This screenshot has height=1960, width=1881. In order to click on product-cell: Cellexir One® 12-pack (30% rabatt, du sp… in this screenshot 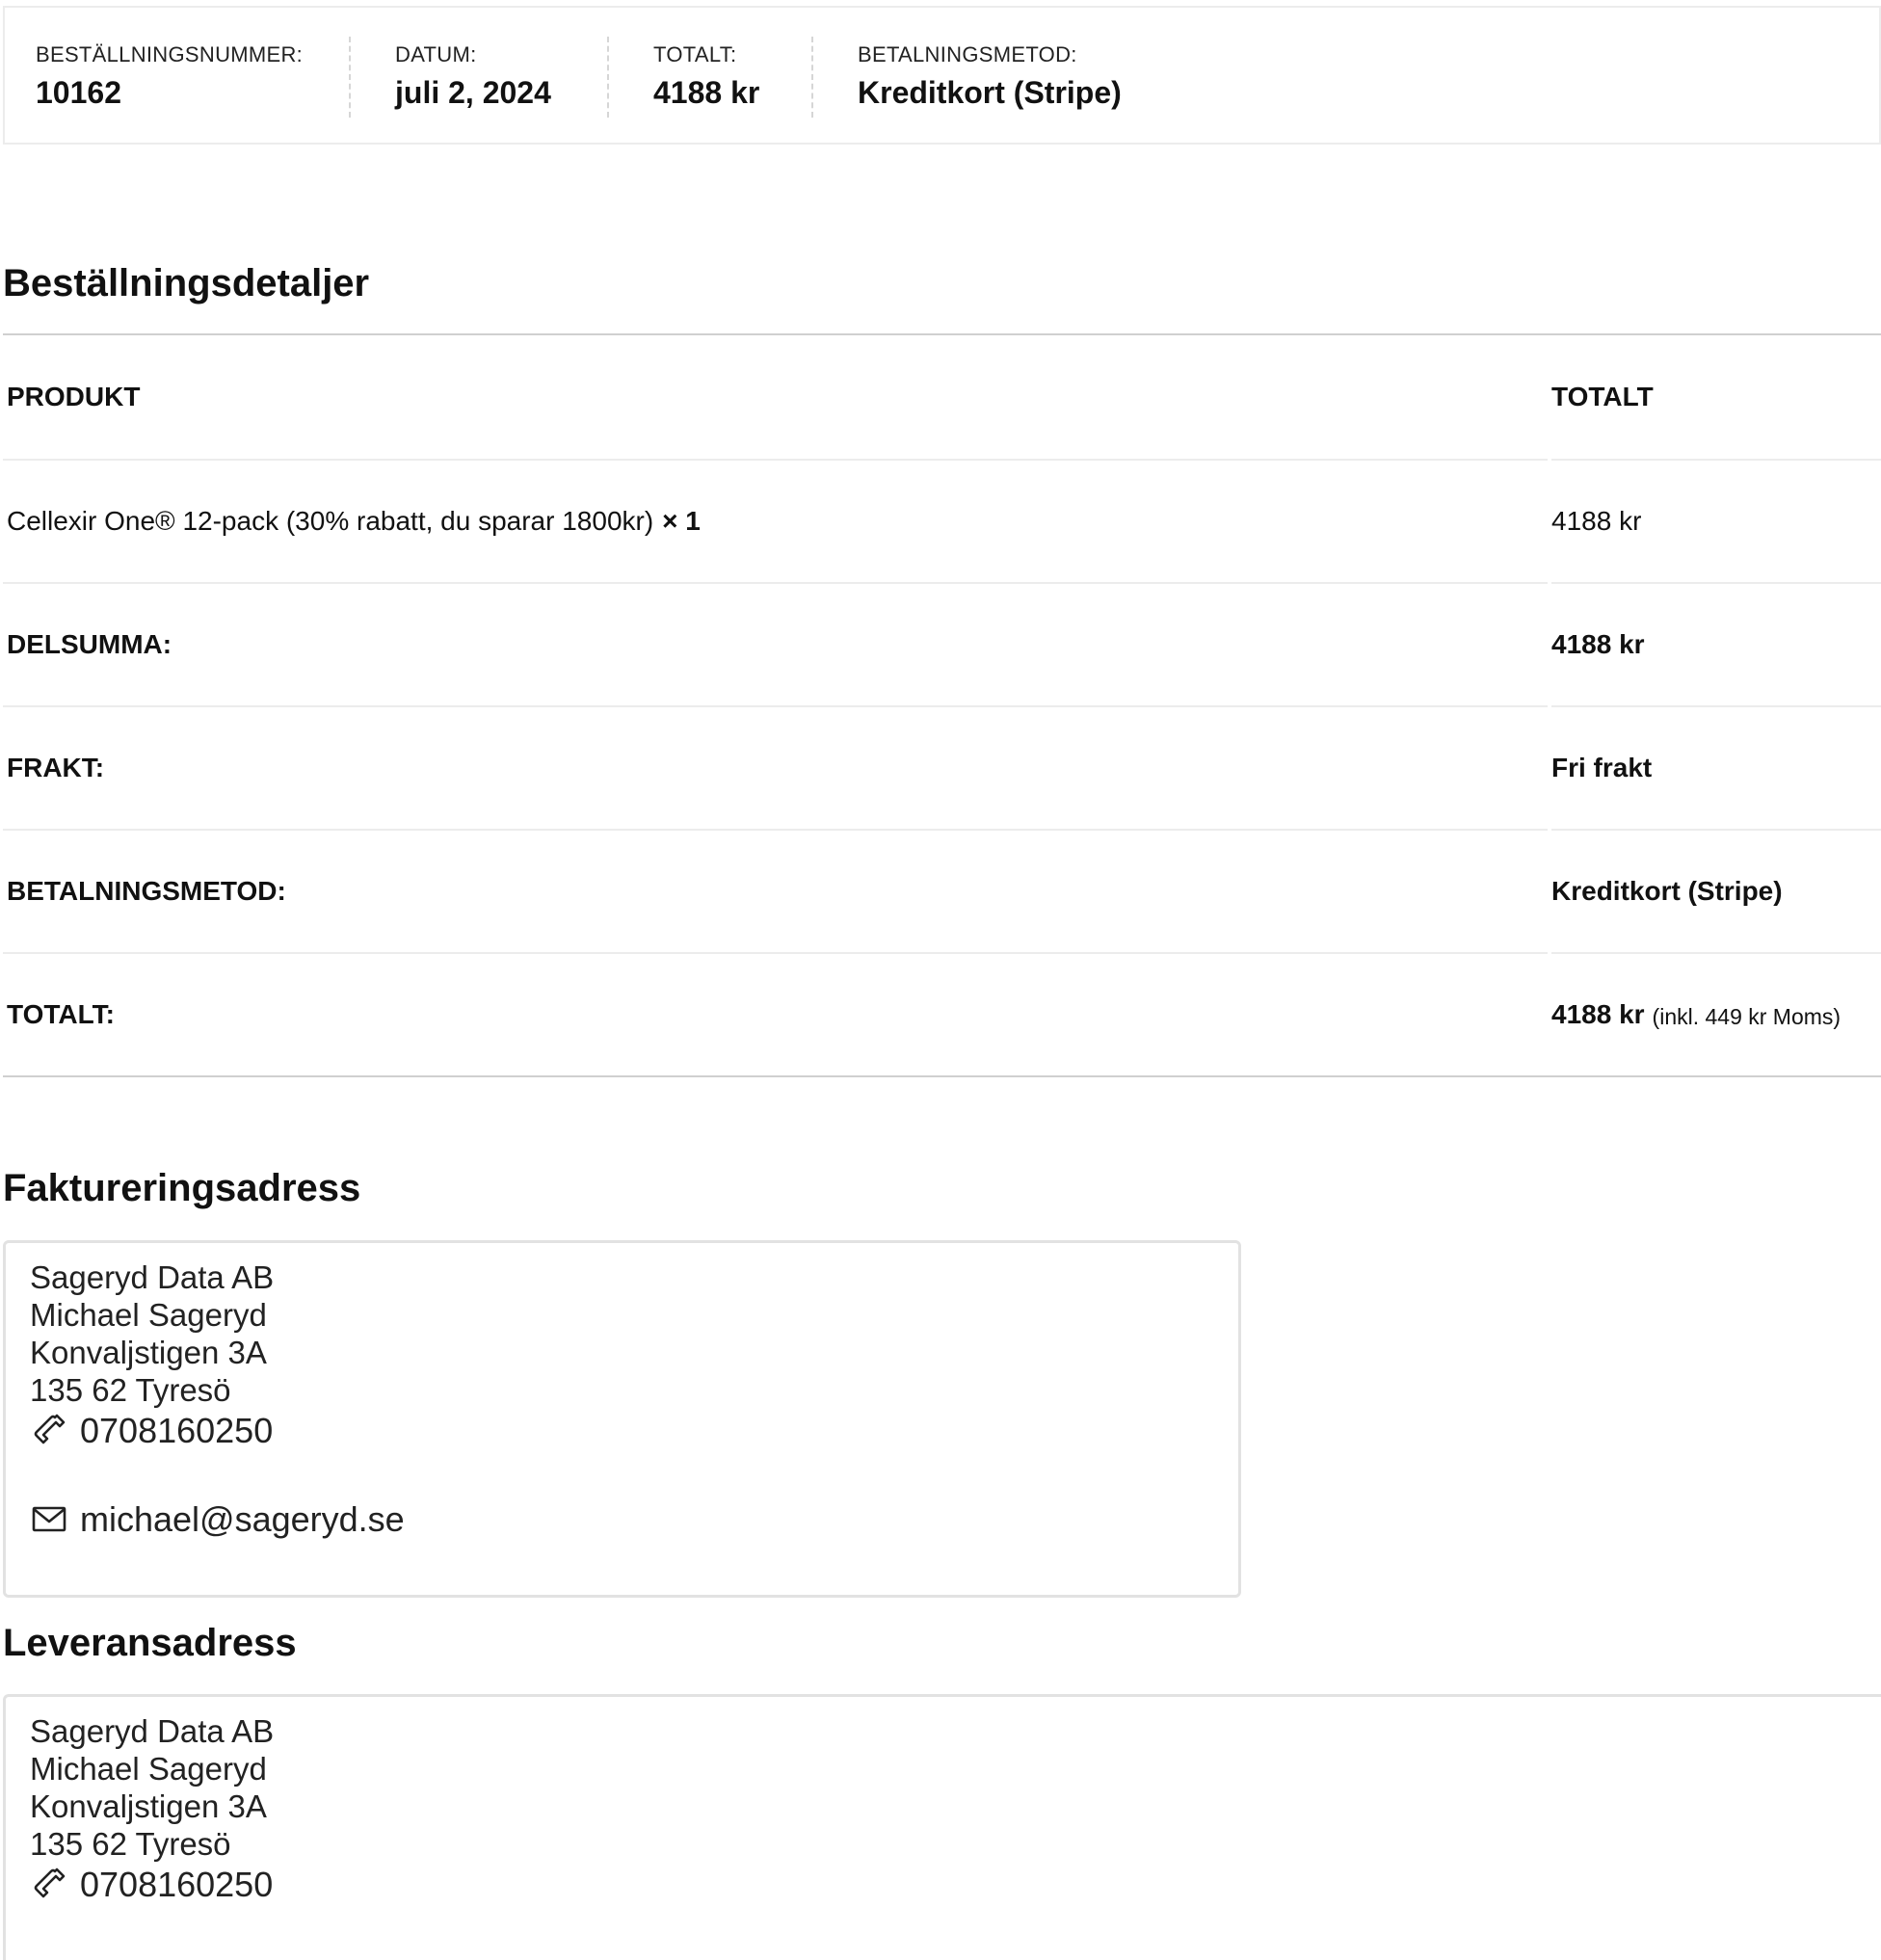, I will do `click(775, 520)`.